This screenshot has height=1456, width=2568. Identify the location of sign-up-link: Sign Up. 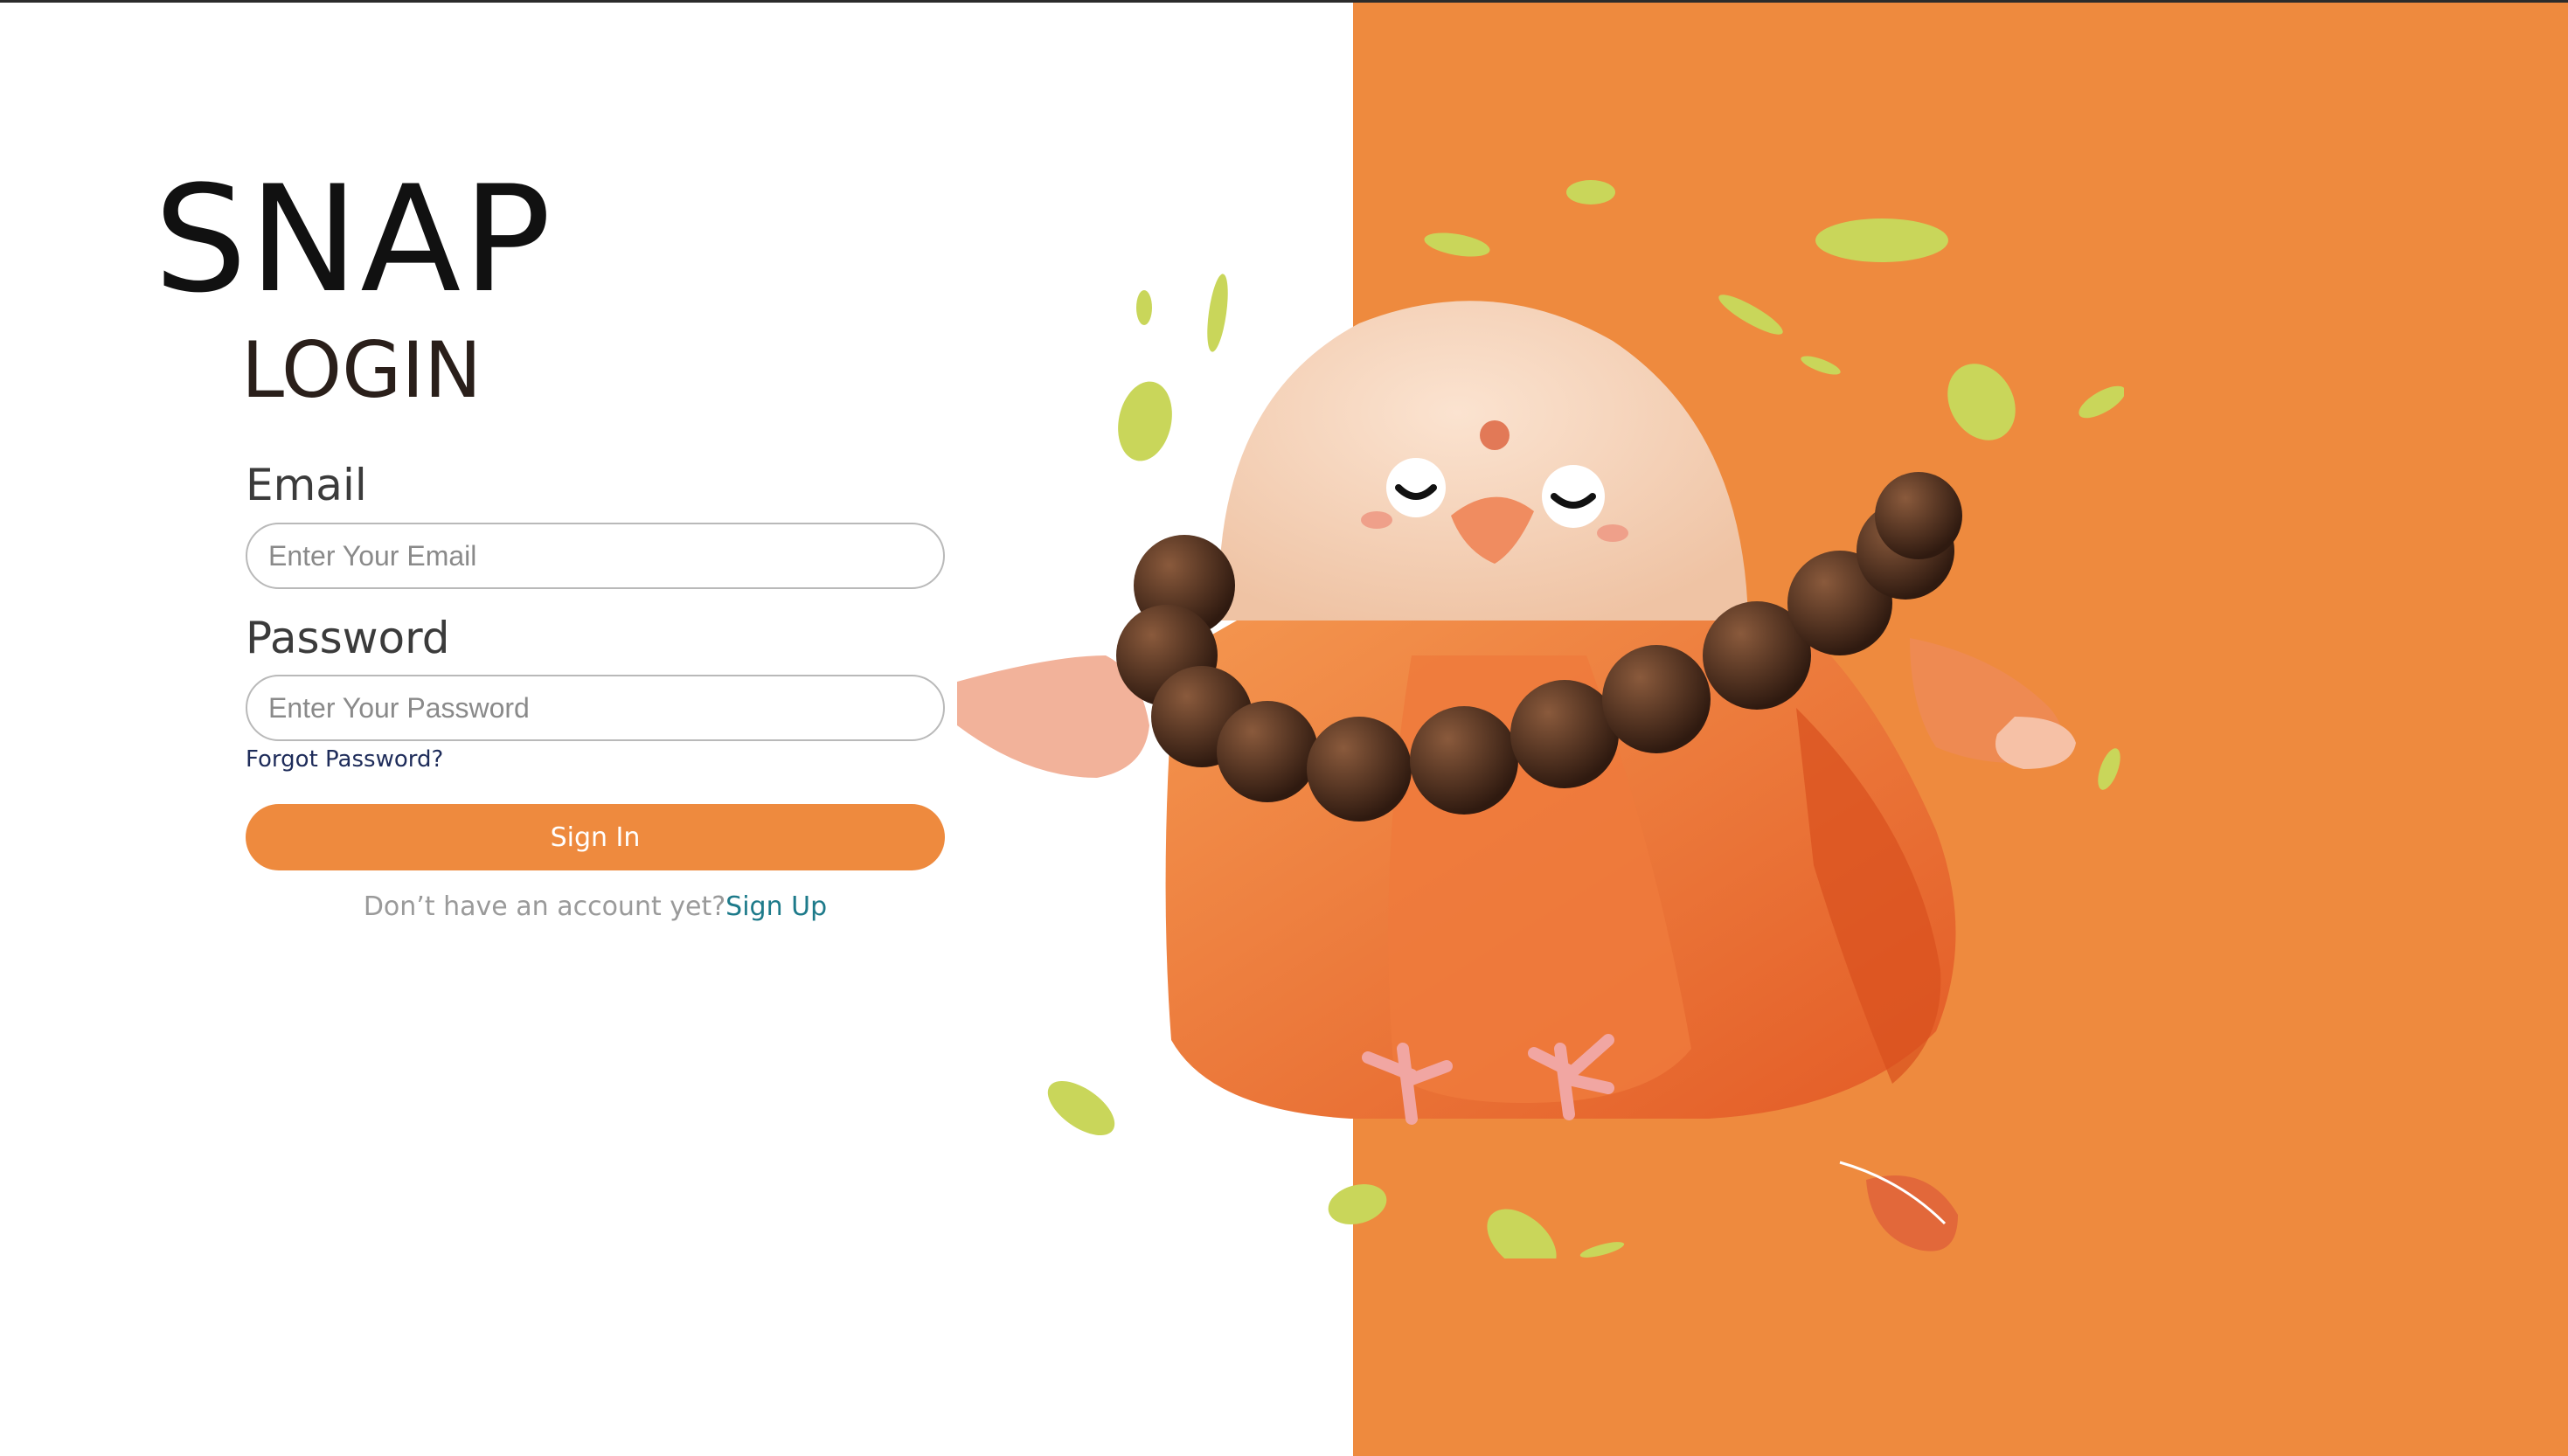
(776, 906).